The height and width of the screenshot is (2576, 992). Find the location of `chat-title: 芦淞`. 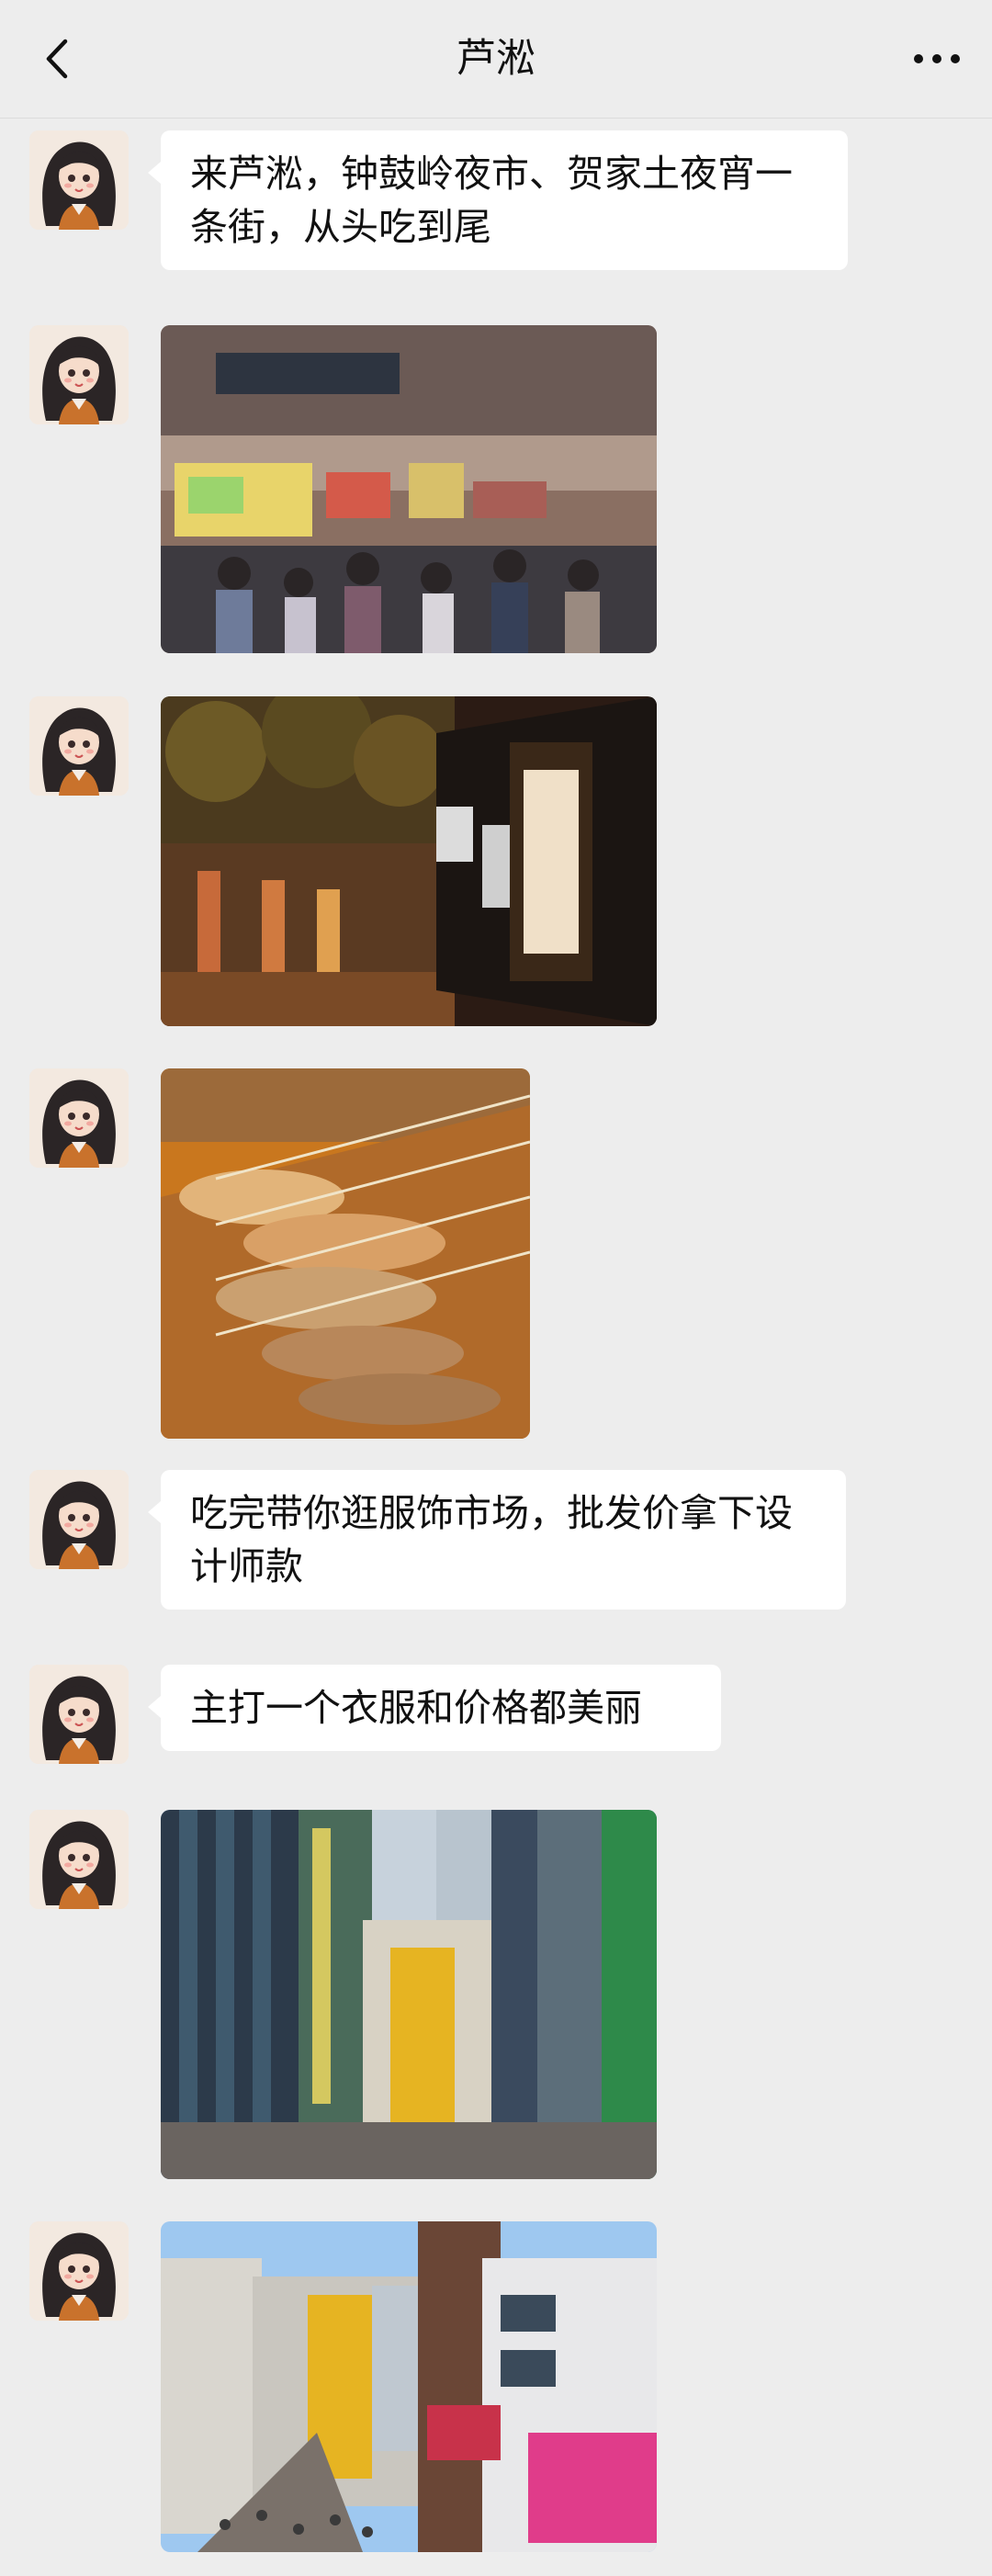

chat-title: 芦淞 is located at coordinates (496, 59).